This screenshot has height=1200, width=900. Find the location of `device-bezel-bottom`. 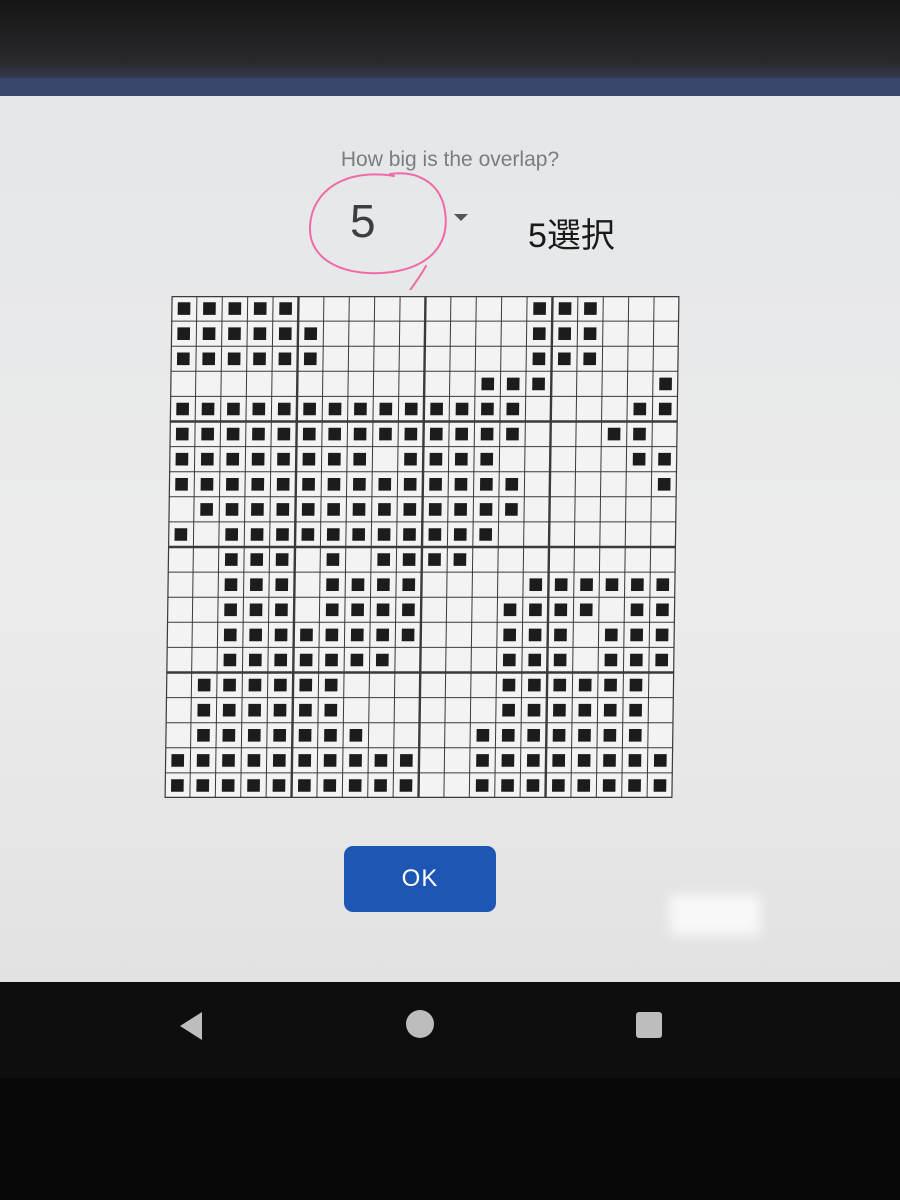

device-bezel-bottom is located at coordinates (450, 1139).